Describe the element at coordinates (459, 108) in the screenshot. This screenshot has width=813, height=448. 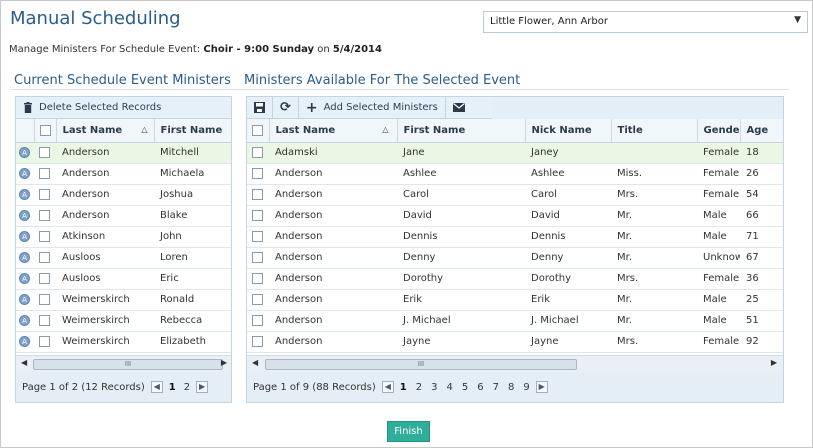
I see `email-button` at that location.